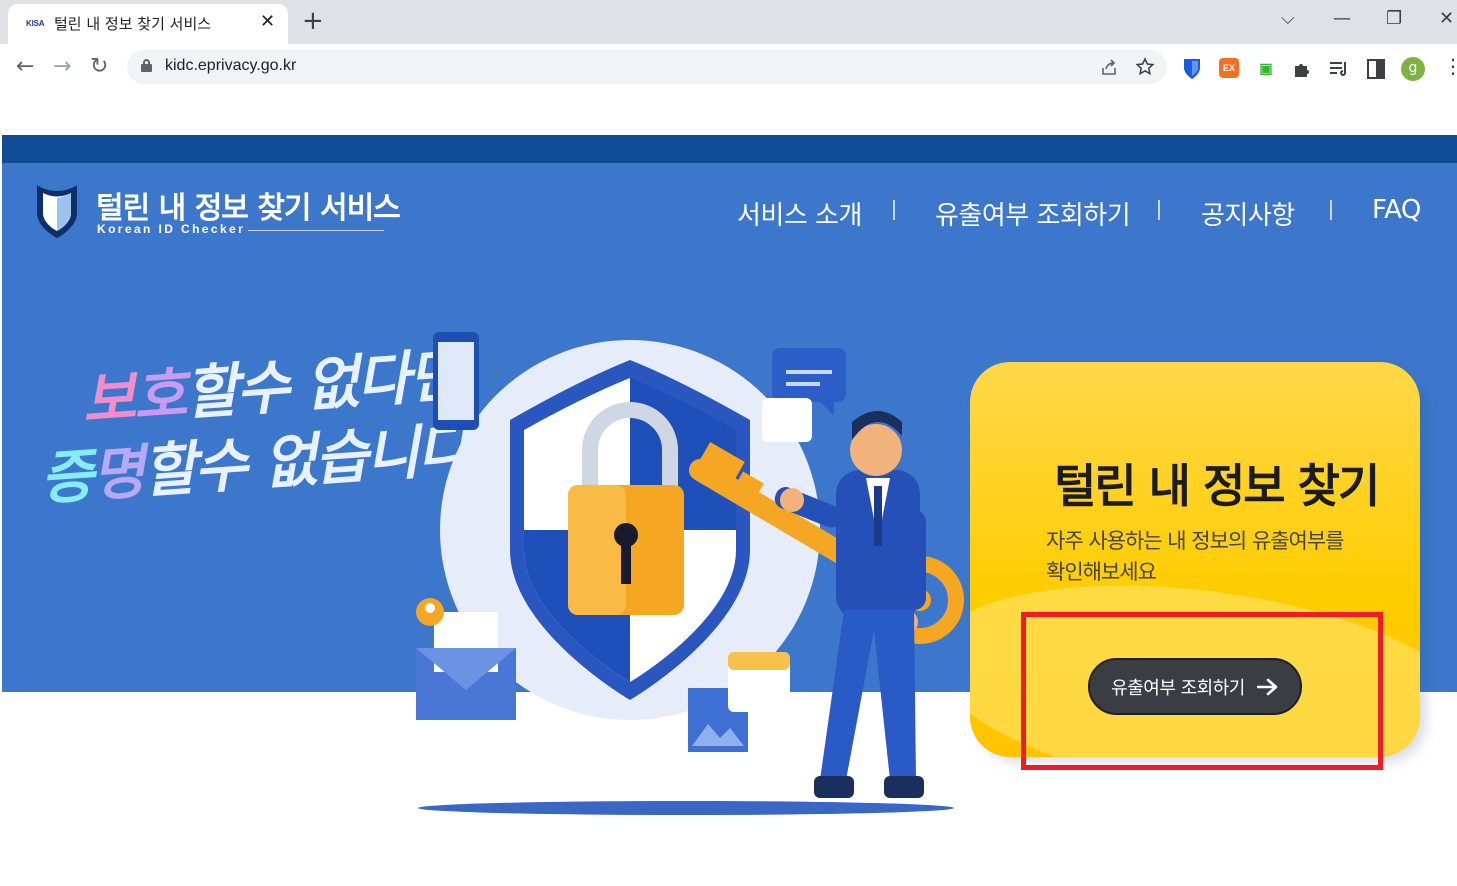 This screenshot has height=886, width=1457. What do you see at coordinates (133, 24) in the screenshot?
I see `tab-title: 털린 내 정보 찾기 서비스` at bounding box center [133, 24].